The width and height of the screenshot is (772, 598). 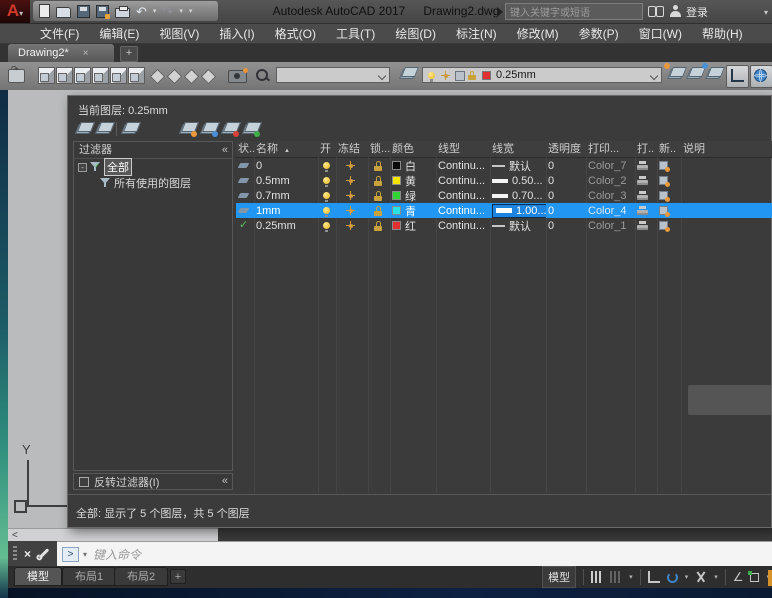 What do you see at coordinates (225, 150) in the screenshot?
I see `collapse-filters-icon: «` at bounding box center [225, 150].